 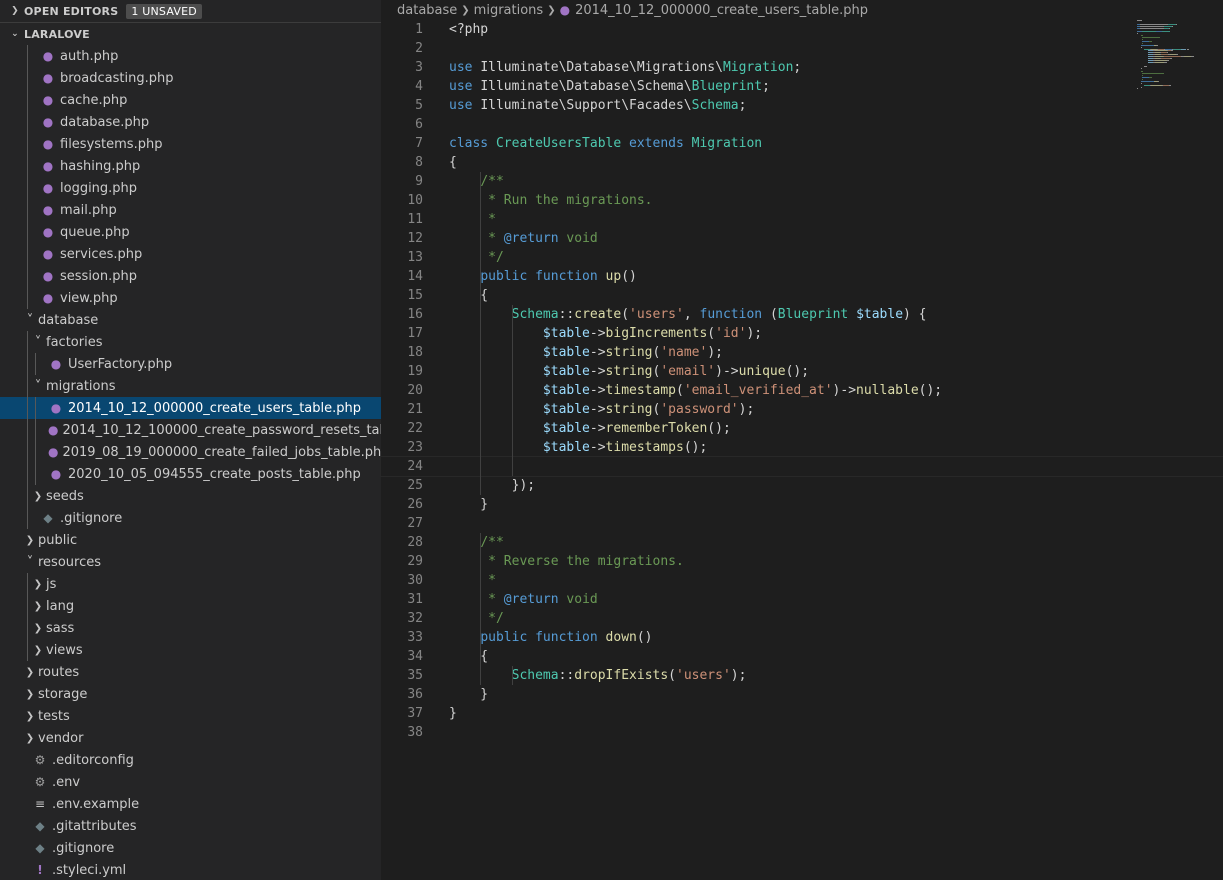 What do you see at coordinates (190, 869) in the screenshot?
I see `tree-file: ! .styleci.yml` at bounding box center [190, 869].